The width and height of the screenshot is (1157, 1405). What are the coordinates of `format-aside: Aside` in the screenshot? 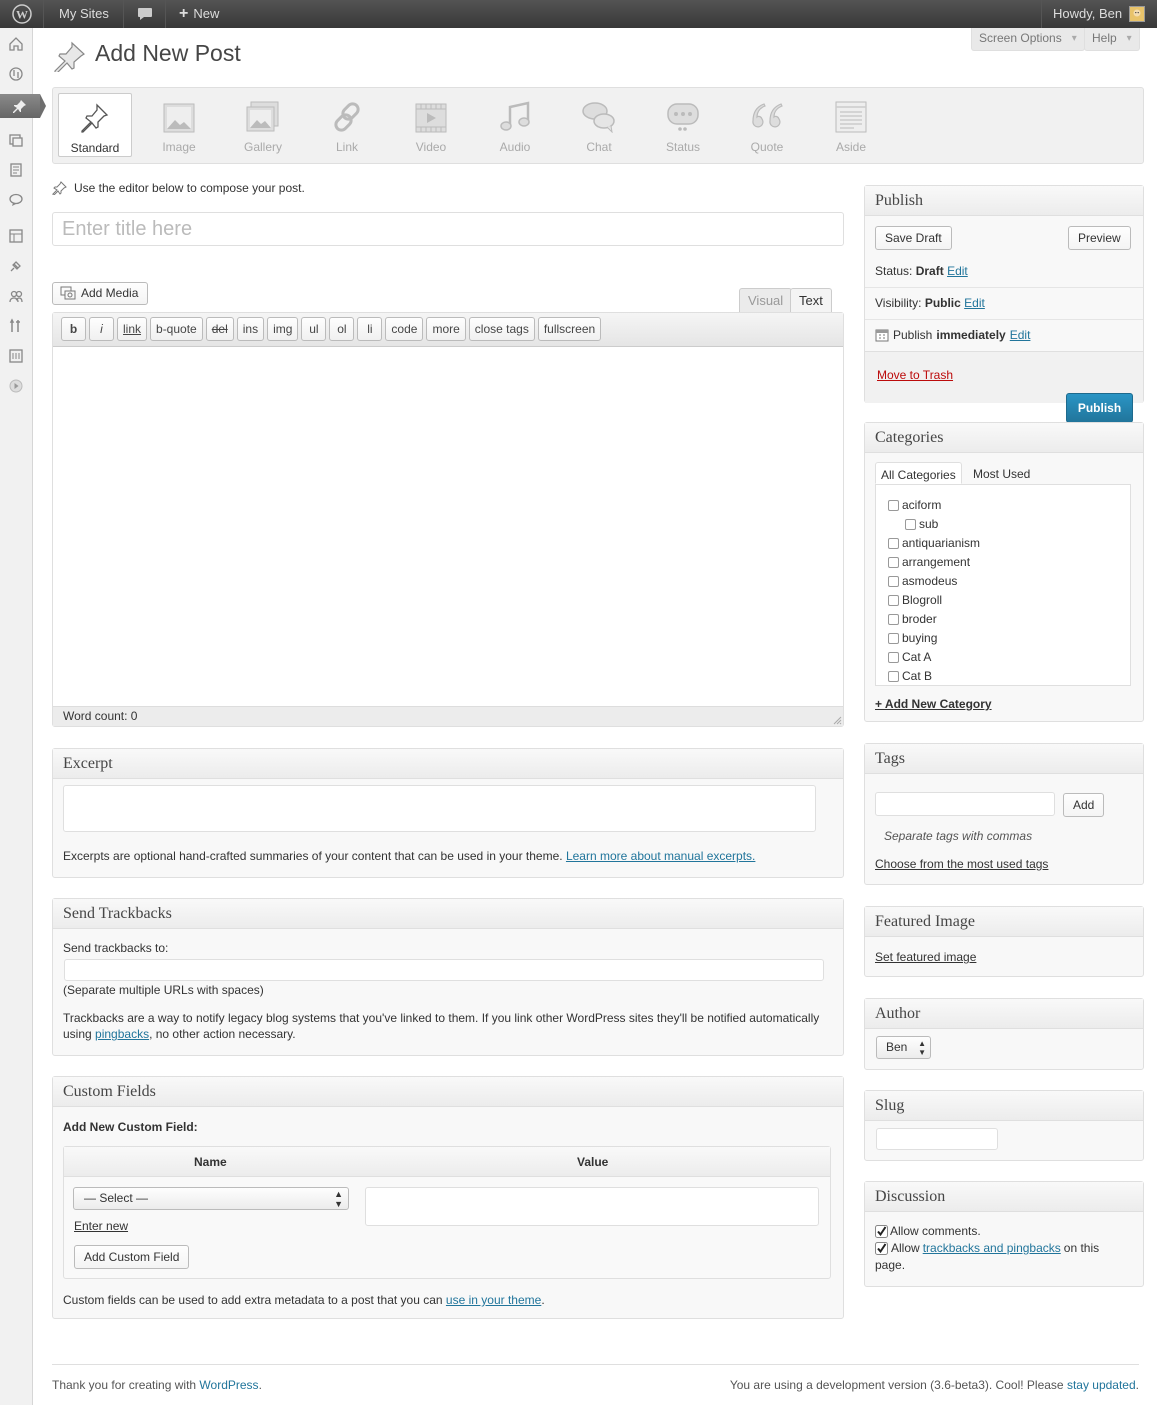 It's located at (851, 125).